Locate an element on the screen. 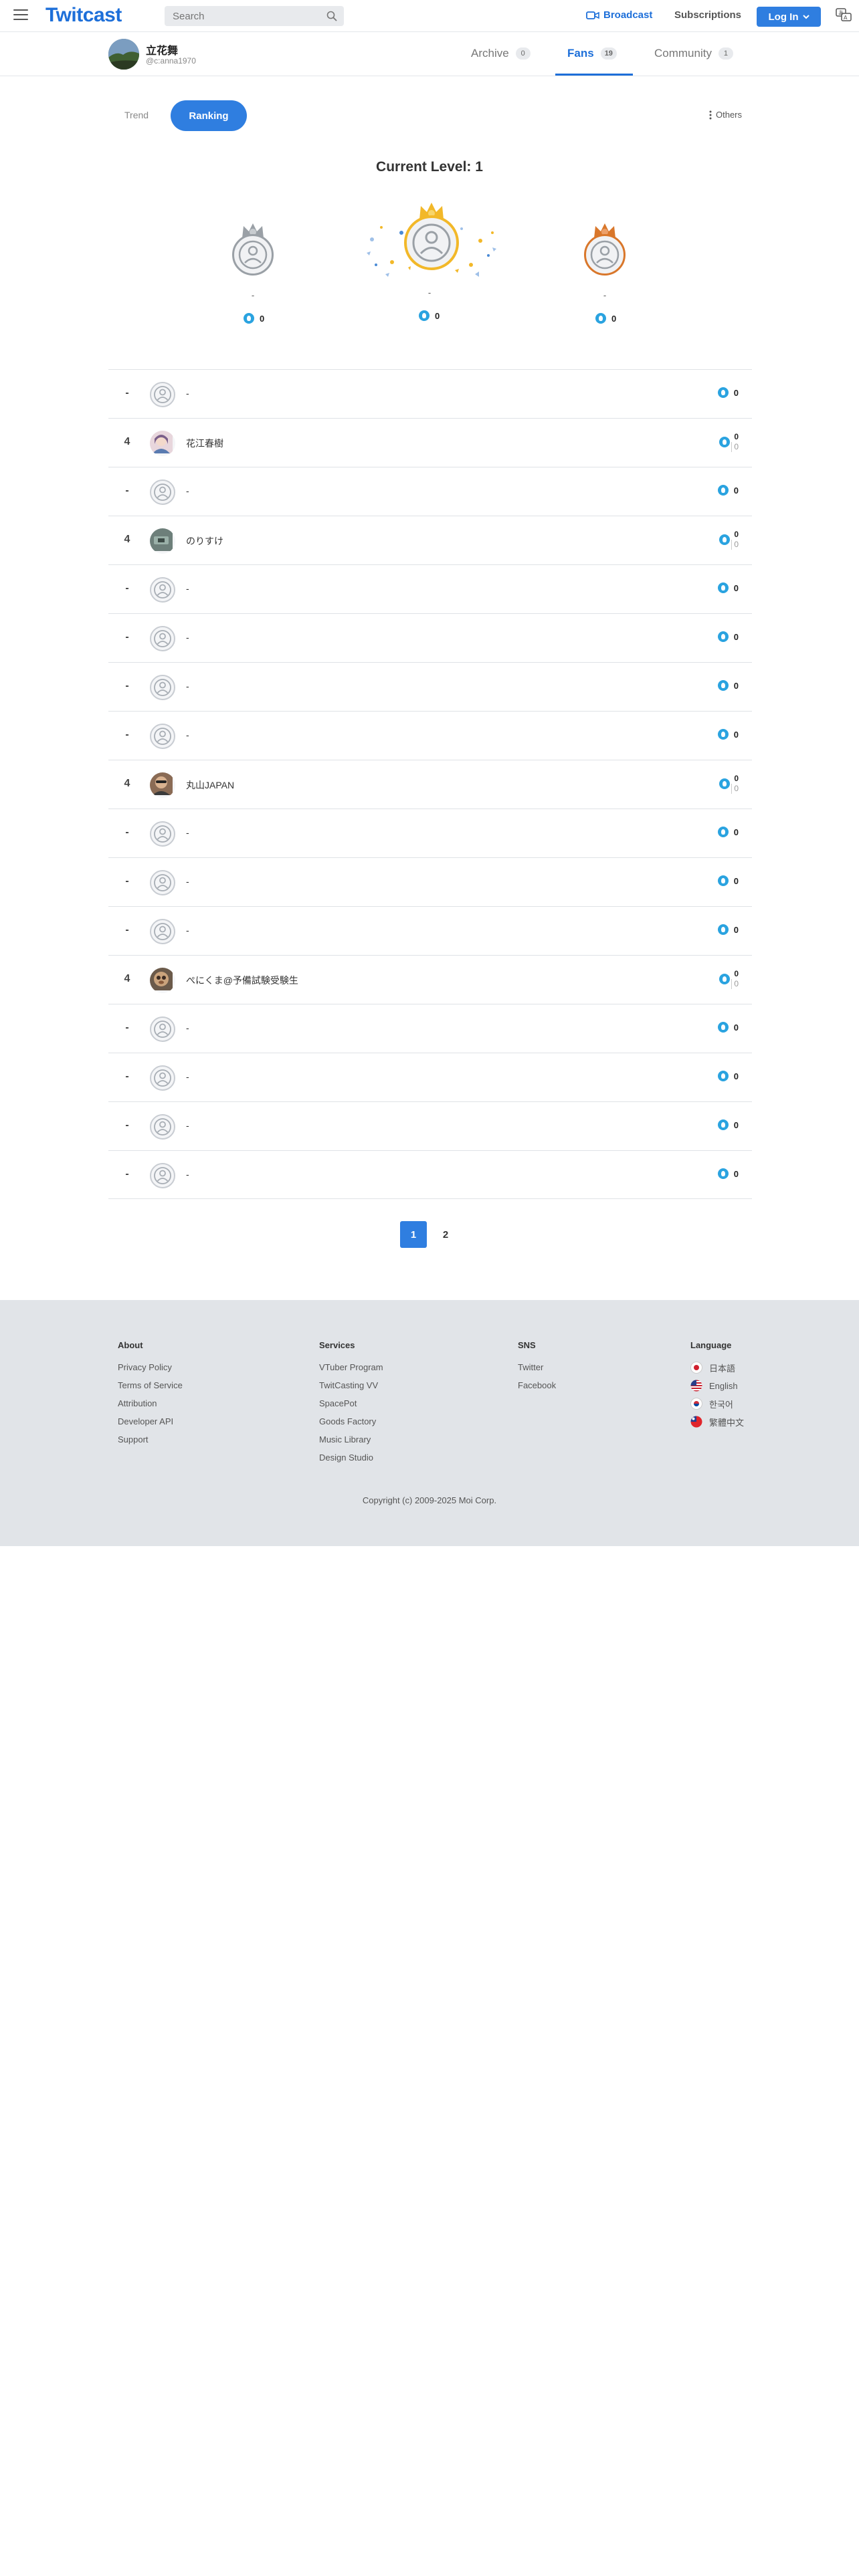  table-row: 4 丸山JAPAN 0 0 is located at coordinates (430, 784).